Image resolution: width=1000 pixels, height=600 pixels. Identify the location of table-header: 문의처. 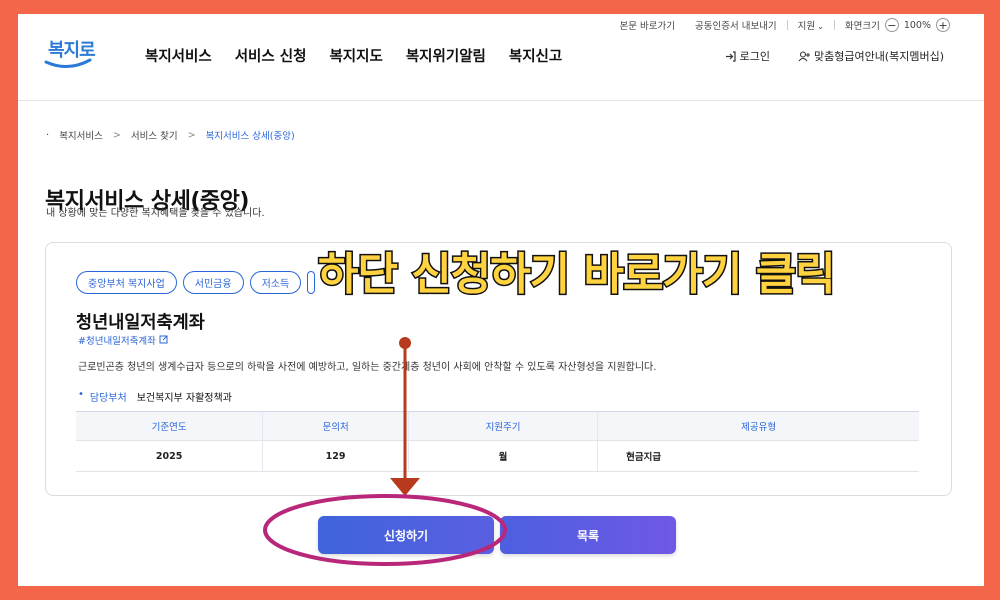
(335, 426).